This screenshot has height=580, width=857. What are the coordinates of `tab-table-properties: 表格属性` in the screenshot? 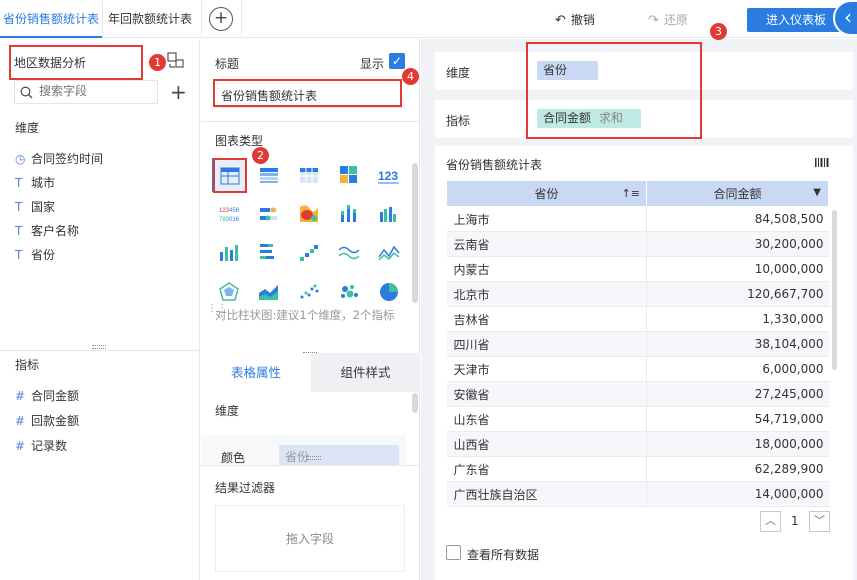 It's located at (256, 372).